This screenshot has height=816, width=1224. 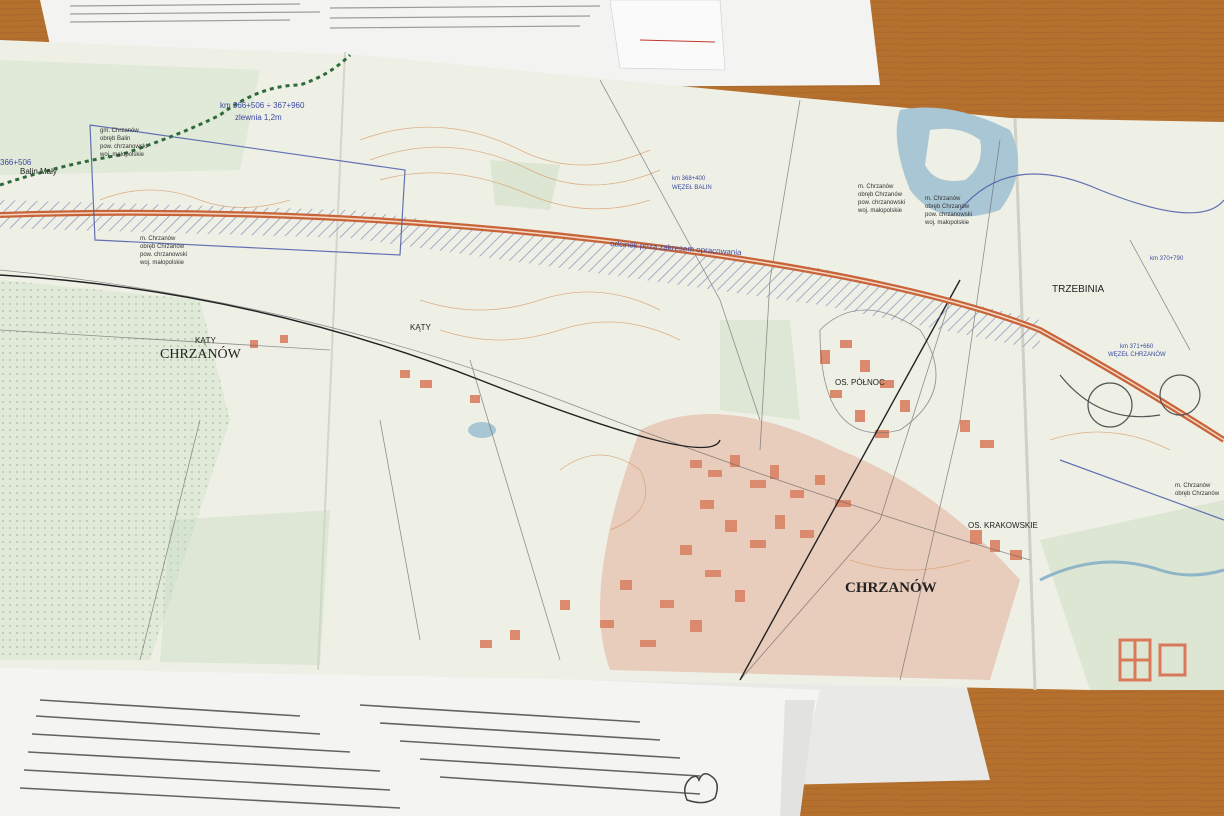 I want to click on km-label: km 370+790, so click(x=1167, y=259).